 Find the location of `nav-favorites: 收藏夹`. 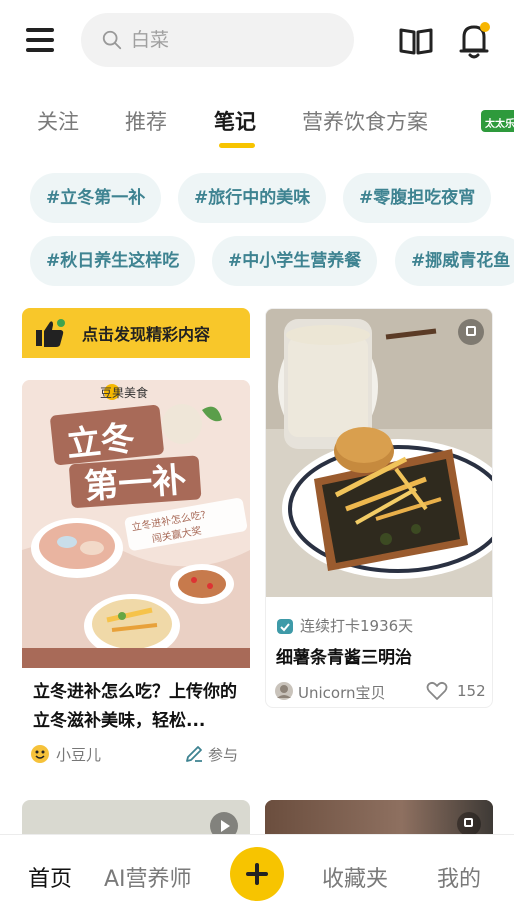

nav-favorites: 收藏夹 is located at coordinates (355, 877).